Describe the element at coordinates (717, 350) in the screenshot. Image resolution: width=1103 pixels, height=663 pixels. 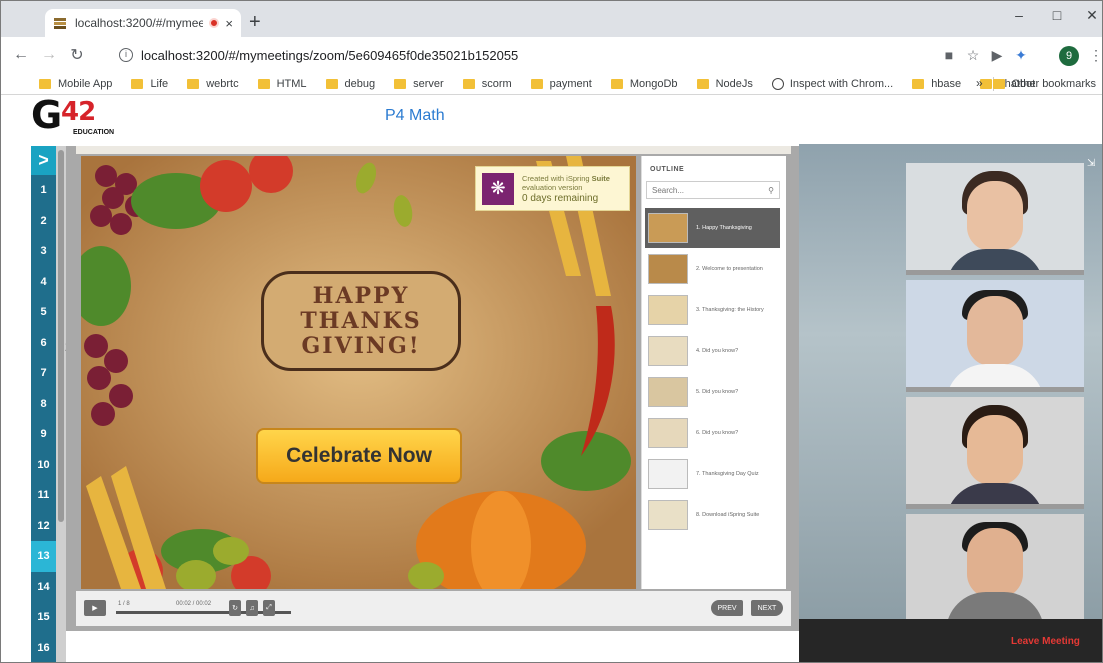
I see `outline-item-label: 4. Did you know?` at that location.